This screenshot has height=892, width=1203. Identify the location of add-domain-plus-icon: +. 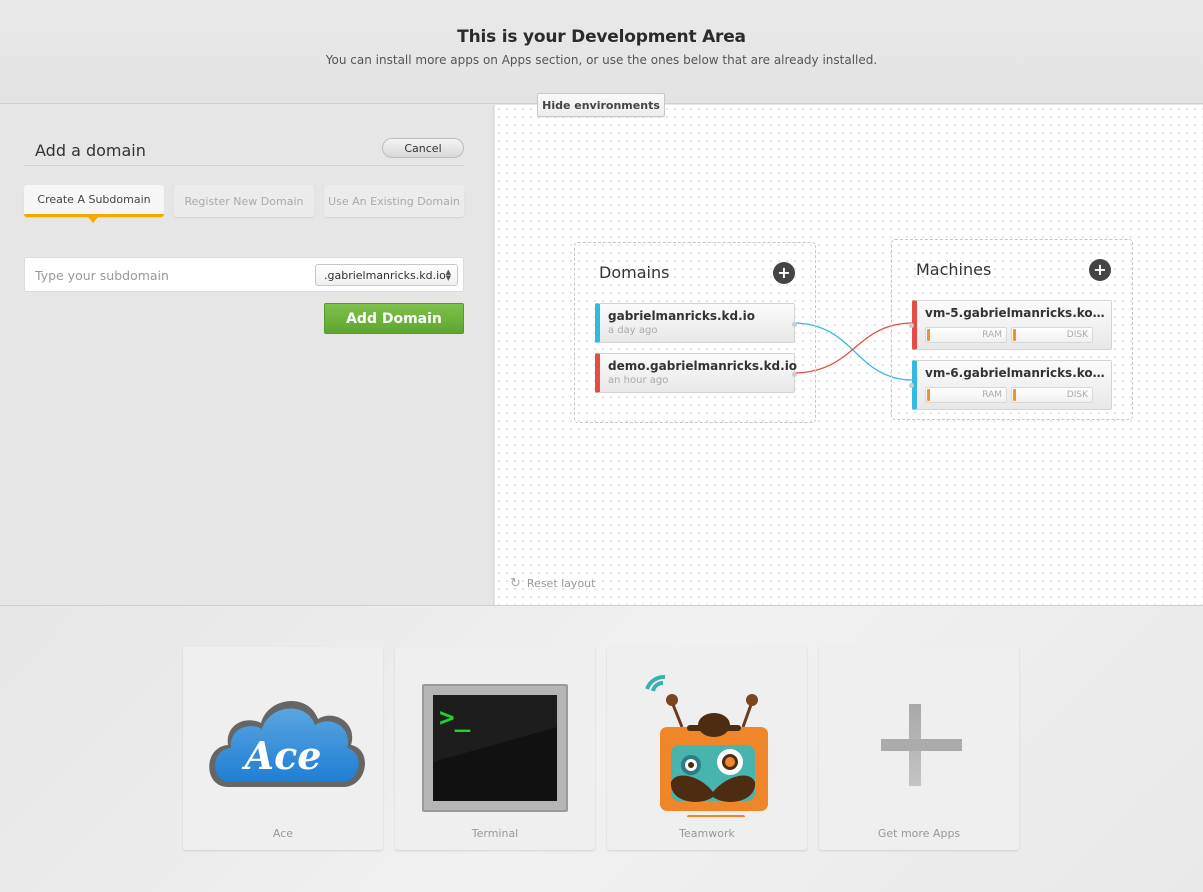
(784, 273).